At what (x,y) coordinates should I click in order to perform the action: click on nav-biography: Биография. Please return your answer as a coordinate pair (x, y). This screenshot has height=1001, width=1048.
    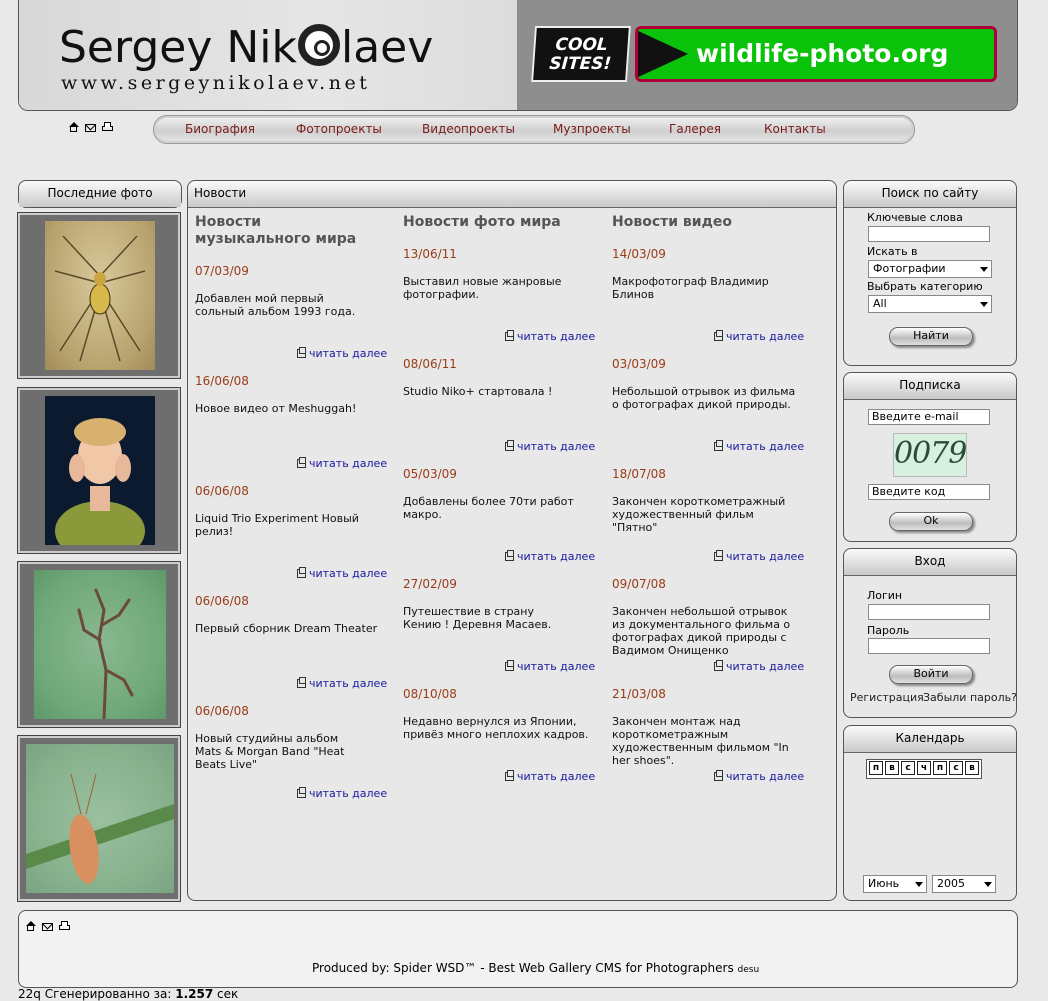
    Looking at the image, I should click on (220, 129).